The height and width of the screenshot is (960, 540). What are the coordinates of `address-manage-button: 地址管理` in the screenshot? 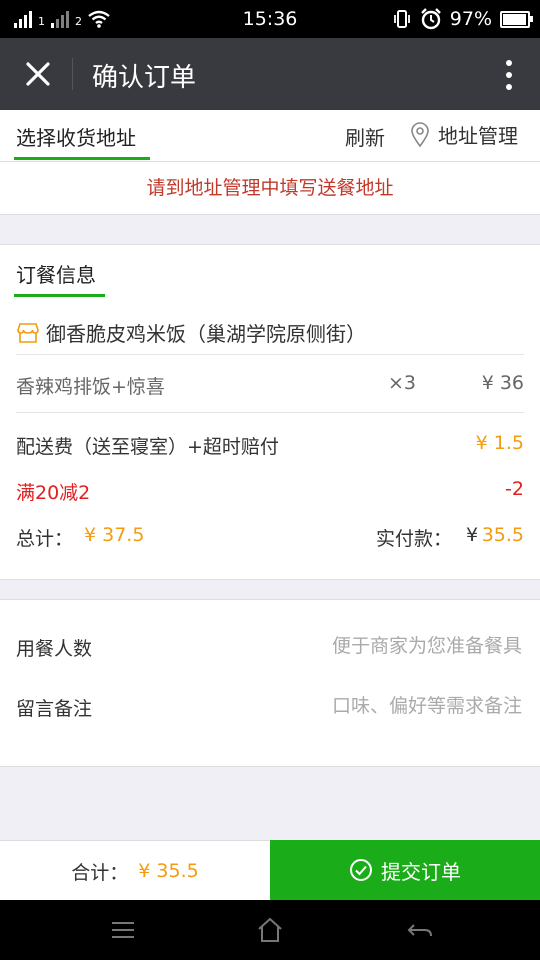 It's located at (464, 134).